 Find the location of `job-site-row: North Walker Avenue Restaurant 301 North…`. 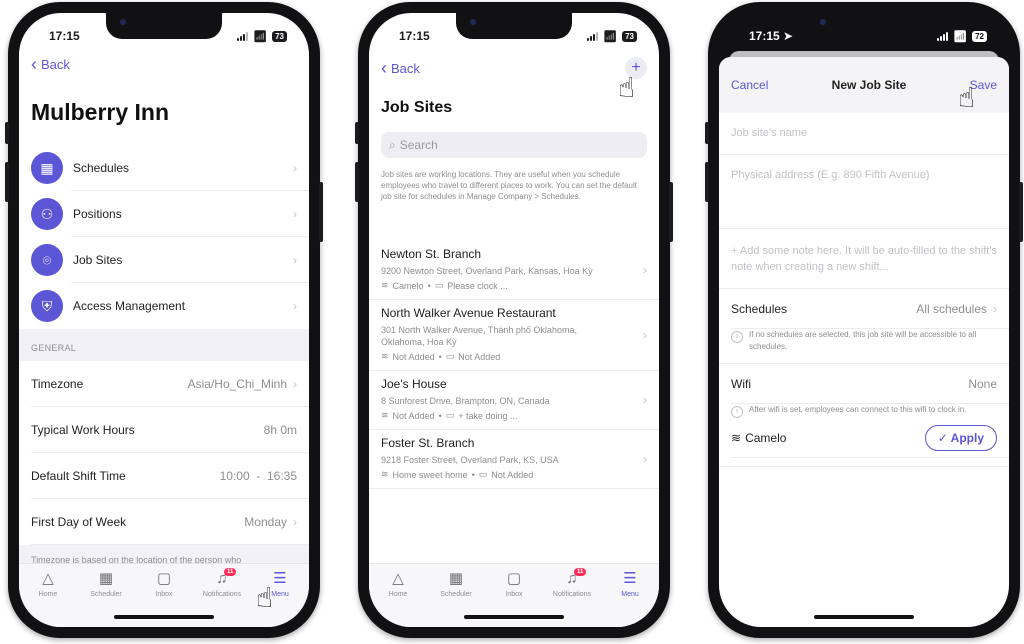

job-site-row: North Walker Avenue Restaurant 301 North… is located at coordinates (514, 335).